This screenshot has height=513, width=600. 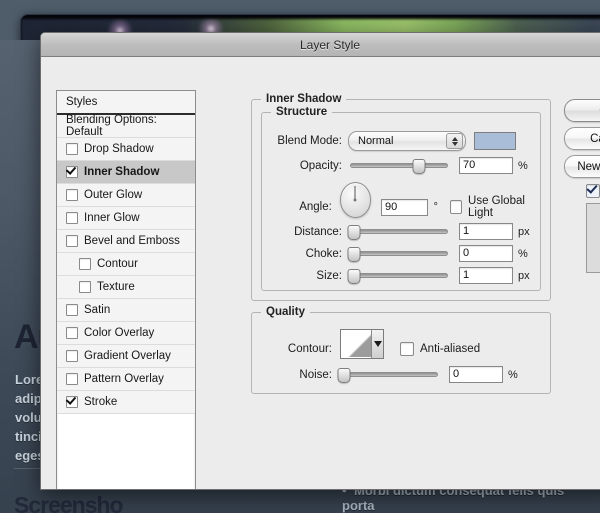 I want to click on quality-group: Quality Contour: Anti-aliased Noise: 0 %, so click(x=401, y=350).